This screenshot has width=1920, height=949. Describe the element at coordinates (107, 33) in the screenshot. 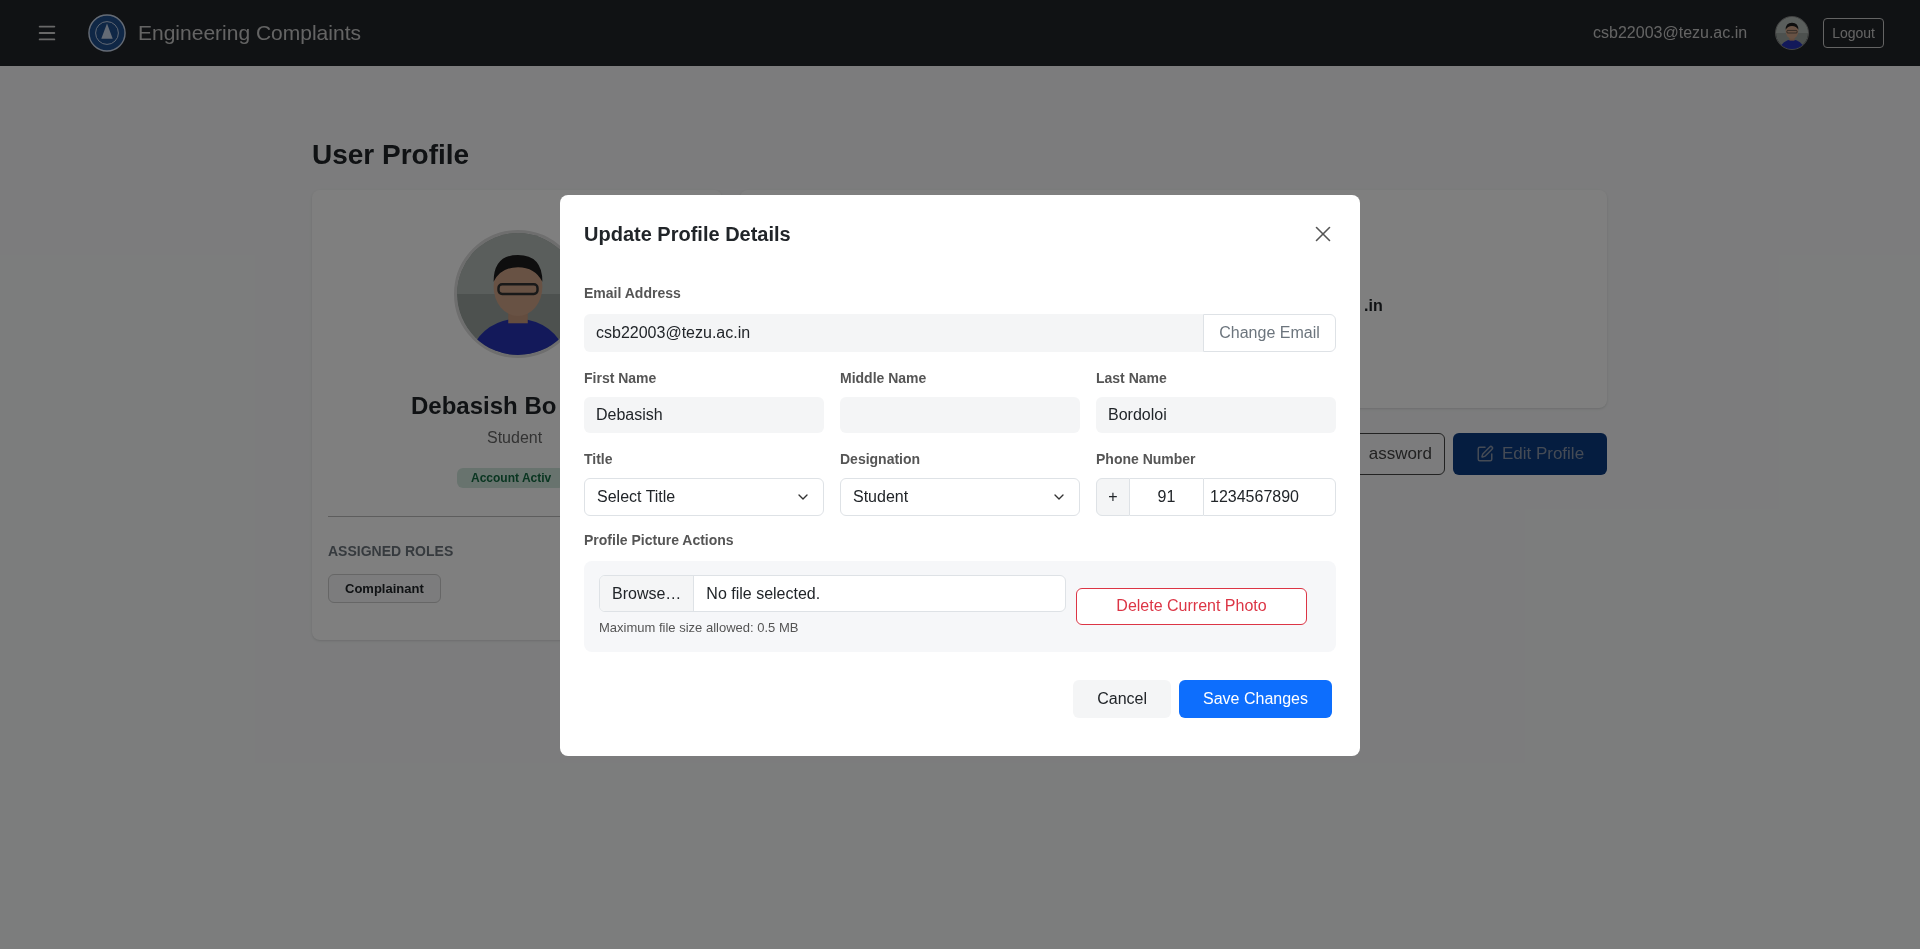

I see `logo-icon` at that location.